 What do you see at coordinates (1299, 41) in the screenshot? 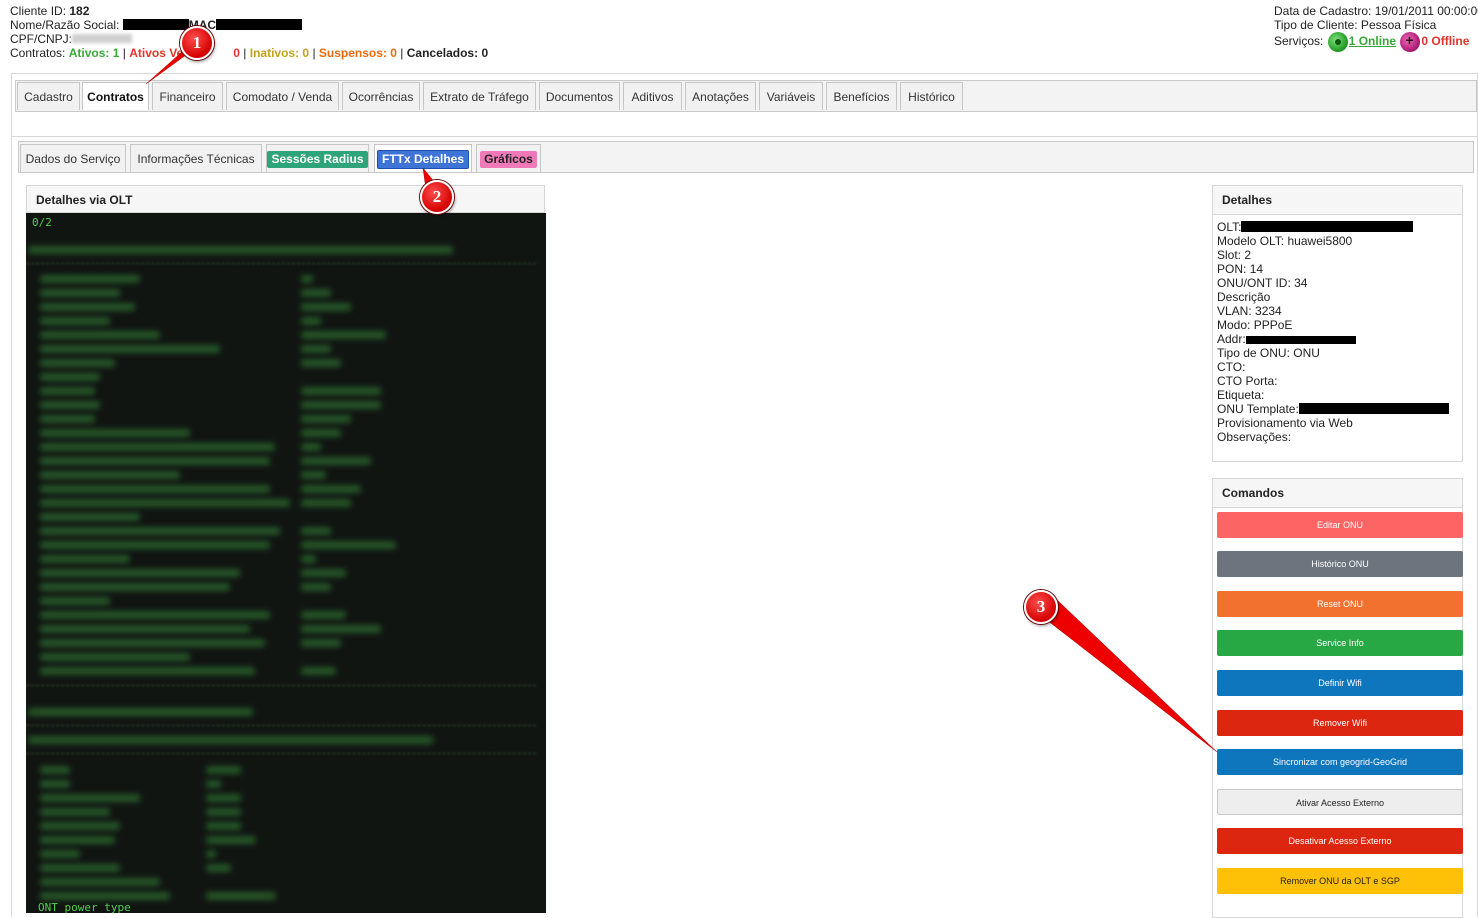
I see `services-label: Serviços:` at bounding box center [1299, 41].